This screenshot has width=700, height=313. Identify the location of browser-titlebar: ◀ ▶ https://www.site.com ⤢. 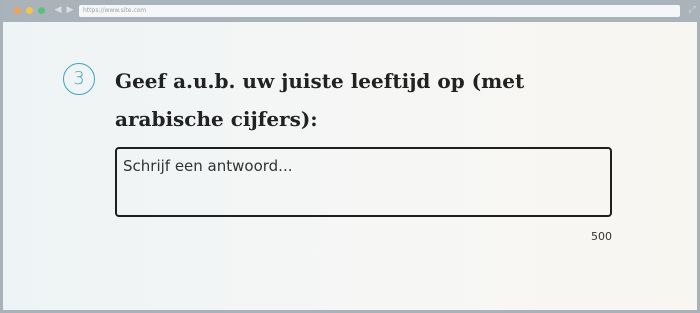
(351, 11).